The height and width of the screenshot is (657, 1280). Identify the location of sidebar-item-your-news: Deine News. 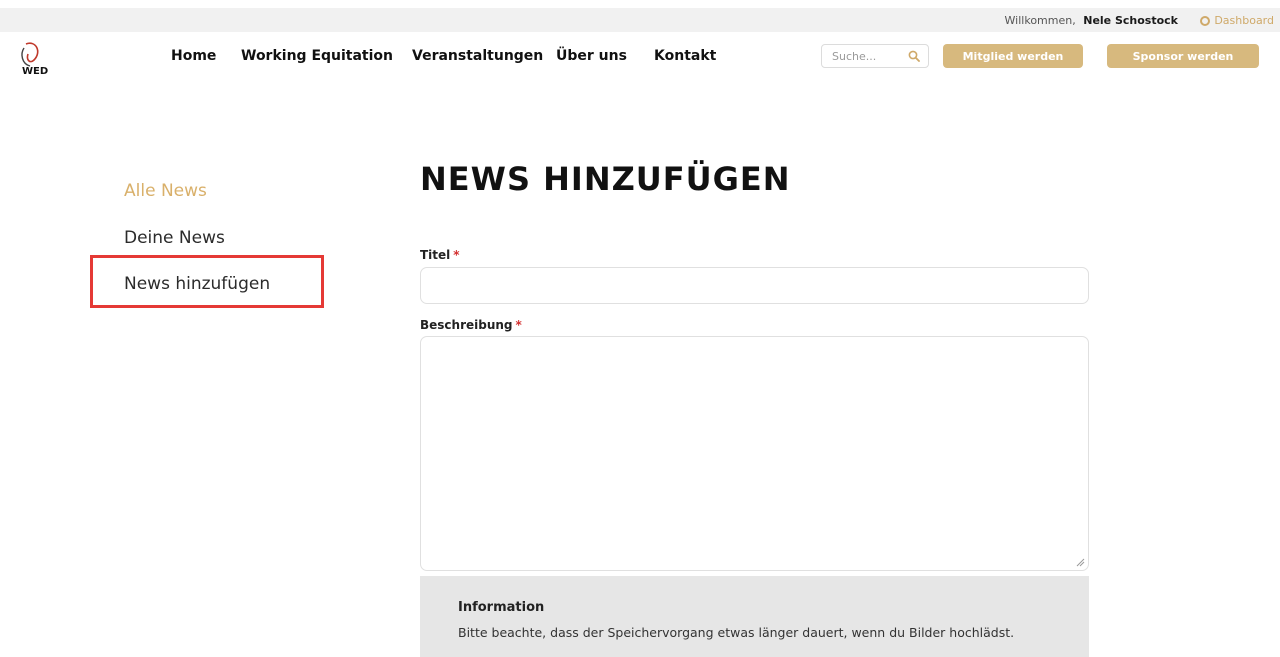
(174, 238).